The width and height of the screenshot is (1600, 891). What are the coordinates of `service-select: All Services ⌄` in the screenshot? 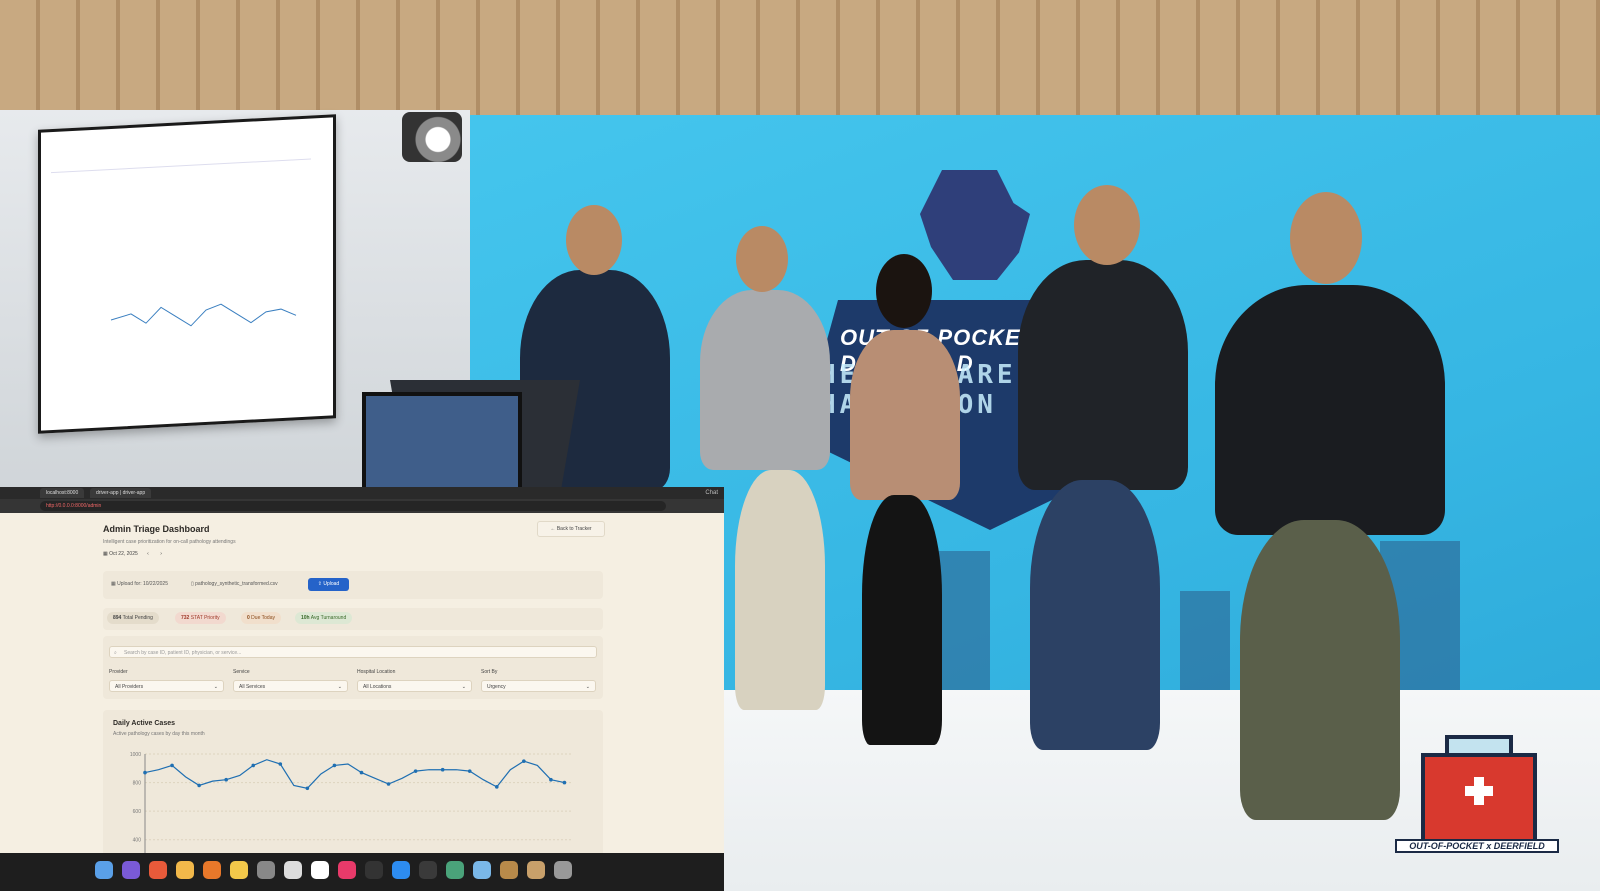 It's located at (290, 686).